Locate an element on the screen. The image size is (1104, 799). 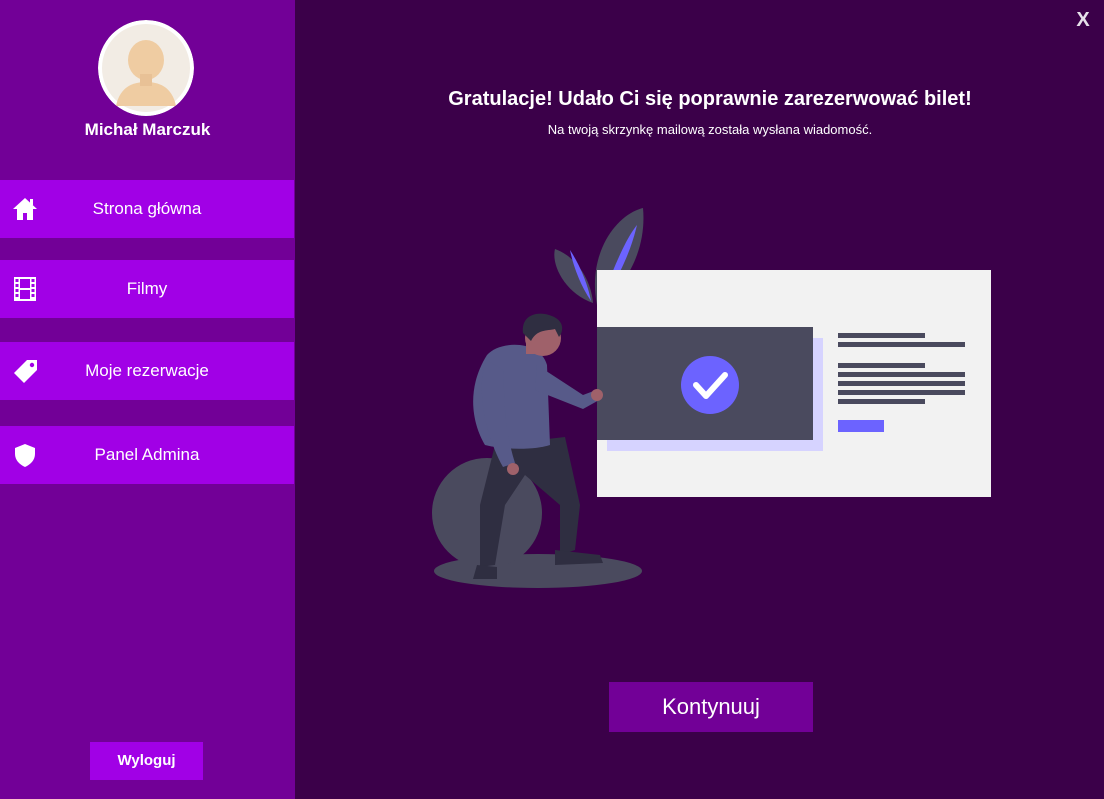
sidebar-item-label: Strona główna is located at coordinates (147, 208).